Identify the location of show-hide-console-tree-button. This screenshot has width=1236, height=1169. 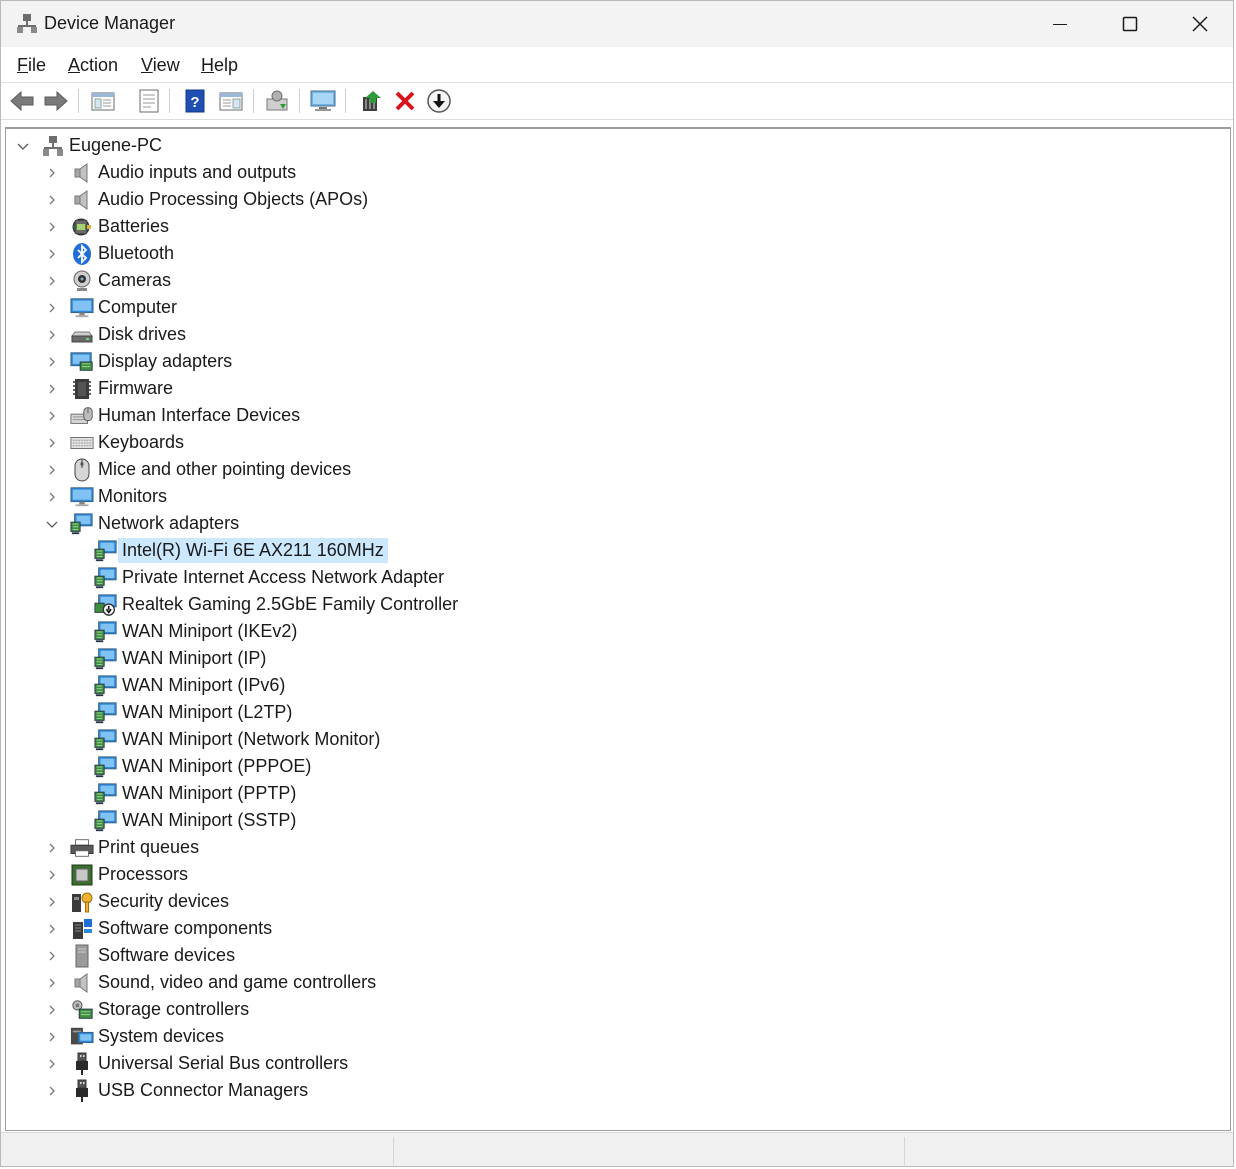
(103, 101).